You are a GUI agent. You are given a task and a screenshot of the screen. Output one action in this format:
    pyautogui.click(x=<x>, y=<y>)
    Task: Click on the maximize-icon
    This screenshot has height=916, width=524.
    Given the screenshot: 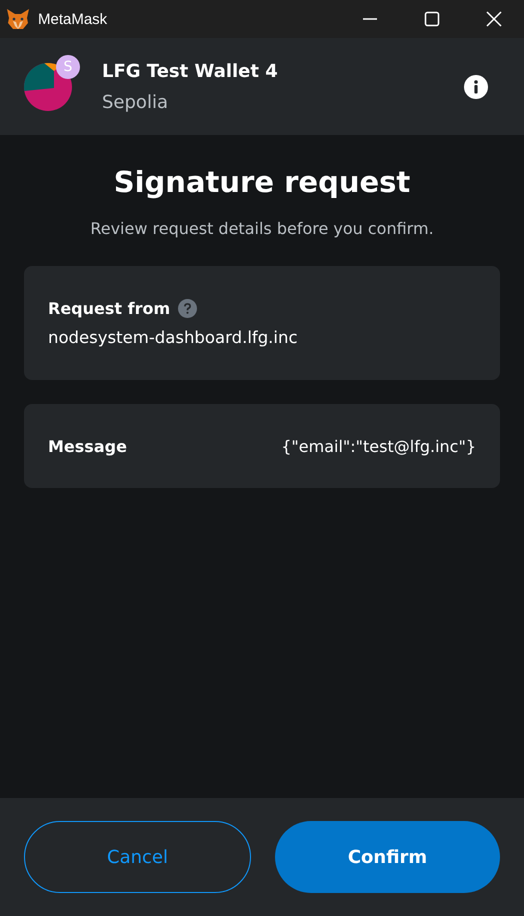 What is the action you would take?
    pyautogui.click(x=432, y=19)
    